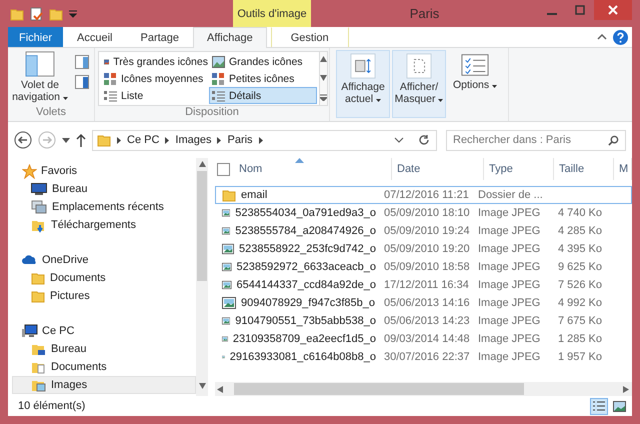  I want to click on horizontal-scrollbar, so click(423, 389).